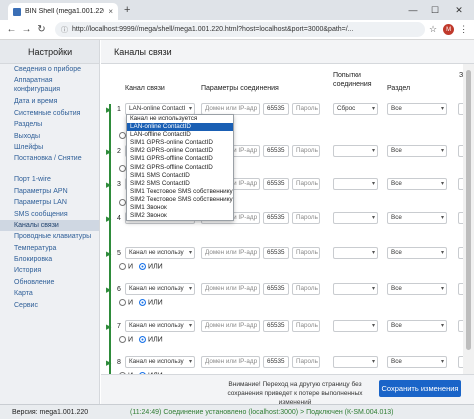  What do you see at coordinates (49, 124) in the screenshot?
I see `sidebar-item: Разделы` at bounding box center [49, 124].